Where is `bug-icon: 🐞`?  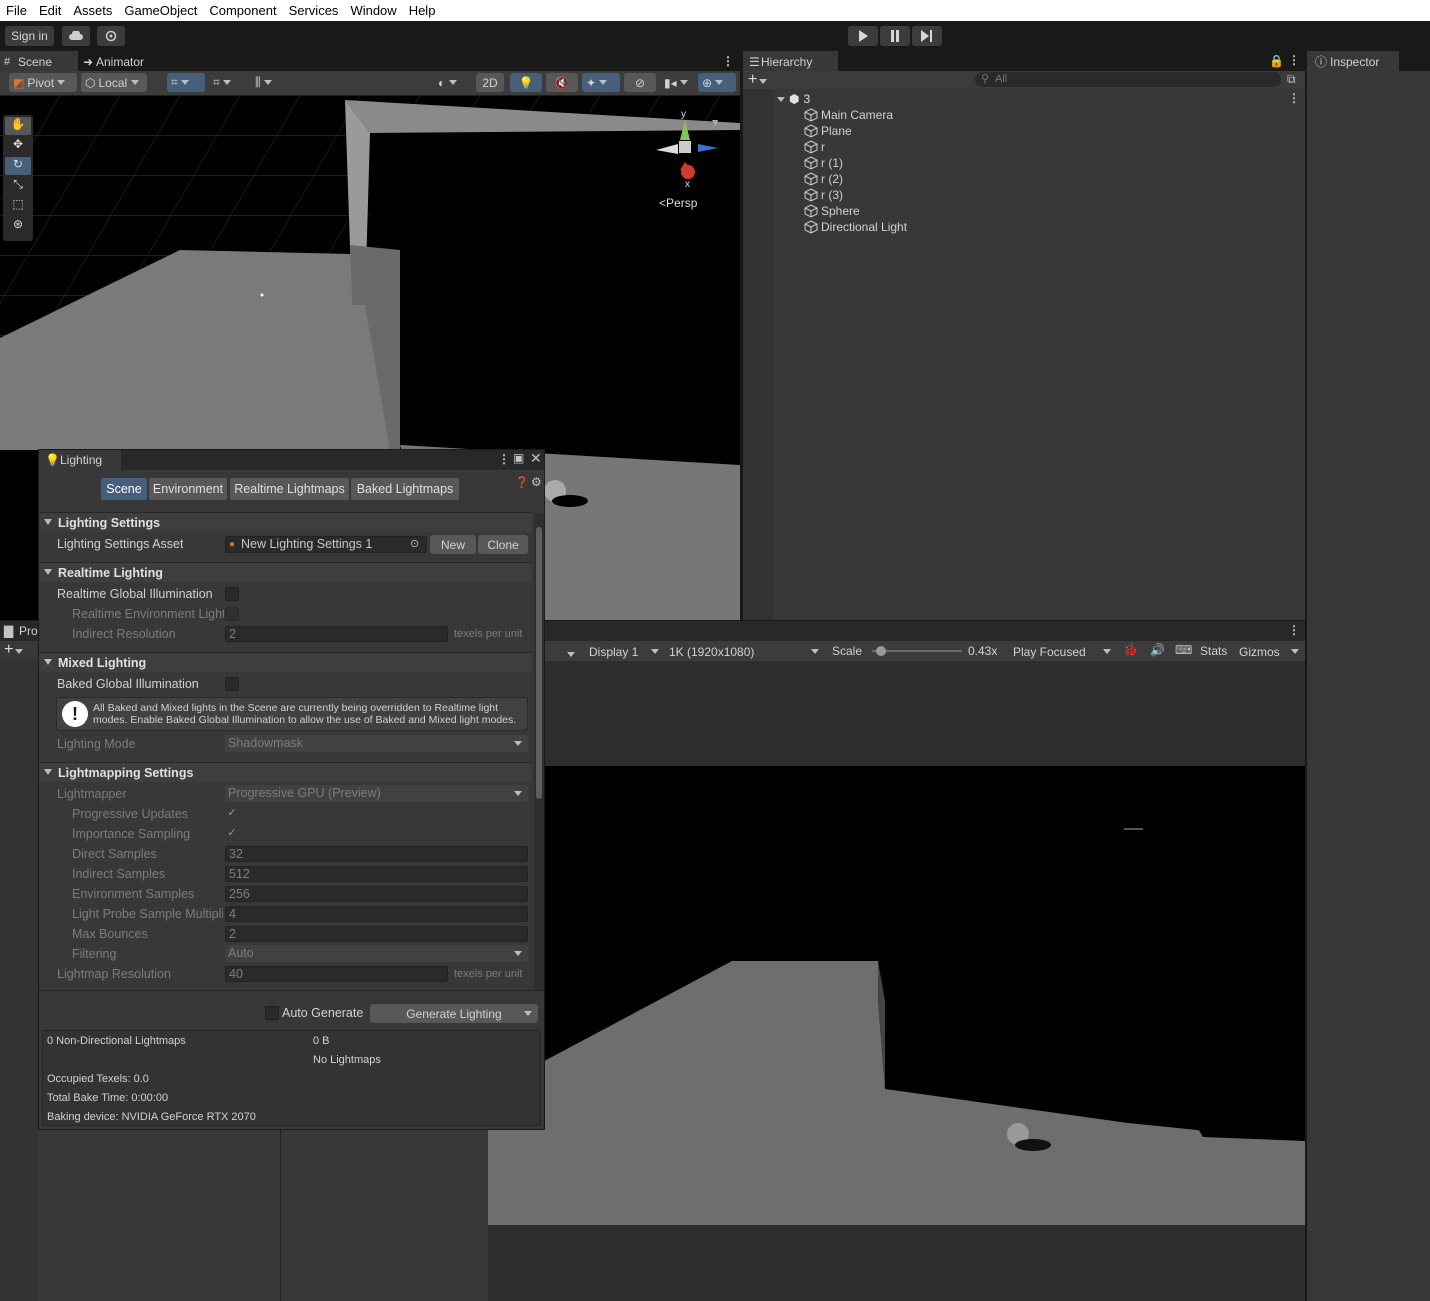
bug-icon: 🐞 is located at coordinates (1130, 650).